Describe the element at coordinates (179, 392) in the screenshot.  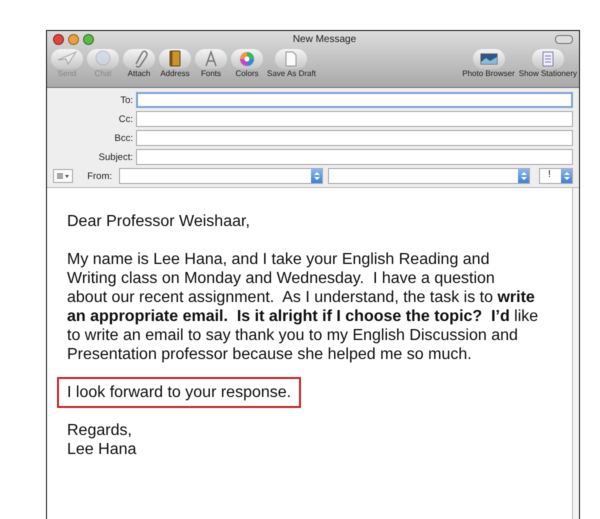
I see `body-paragraph: I look forward to your response.` at that location.